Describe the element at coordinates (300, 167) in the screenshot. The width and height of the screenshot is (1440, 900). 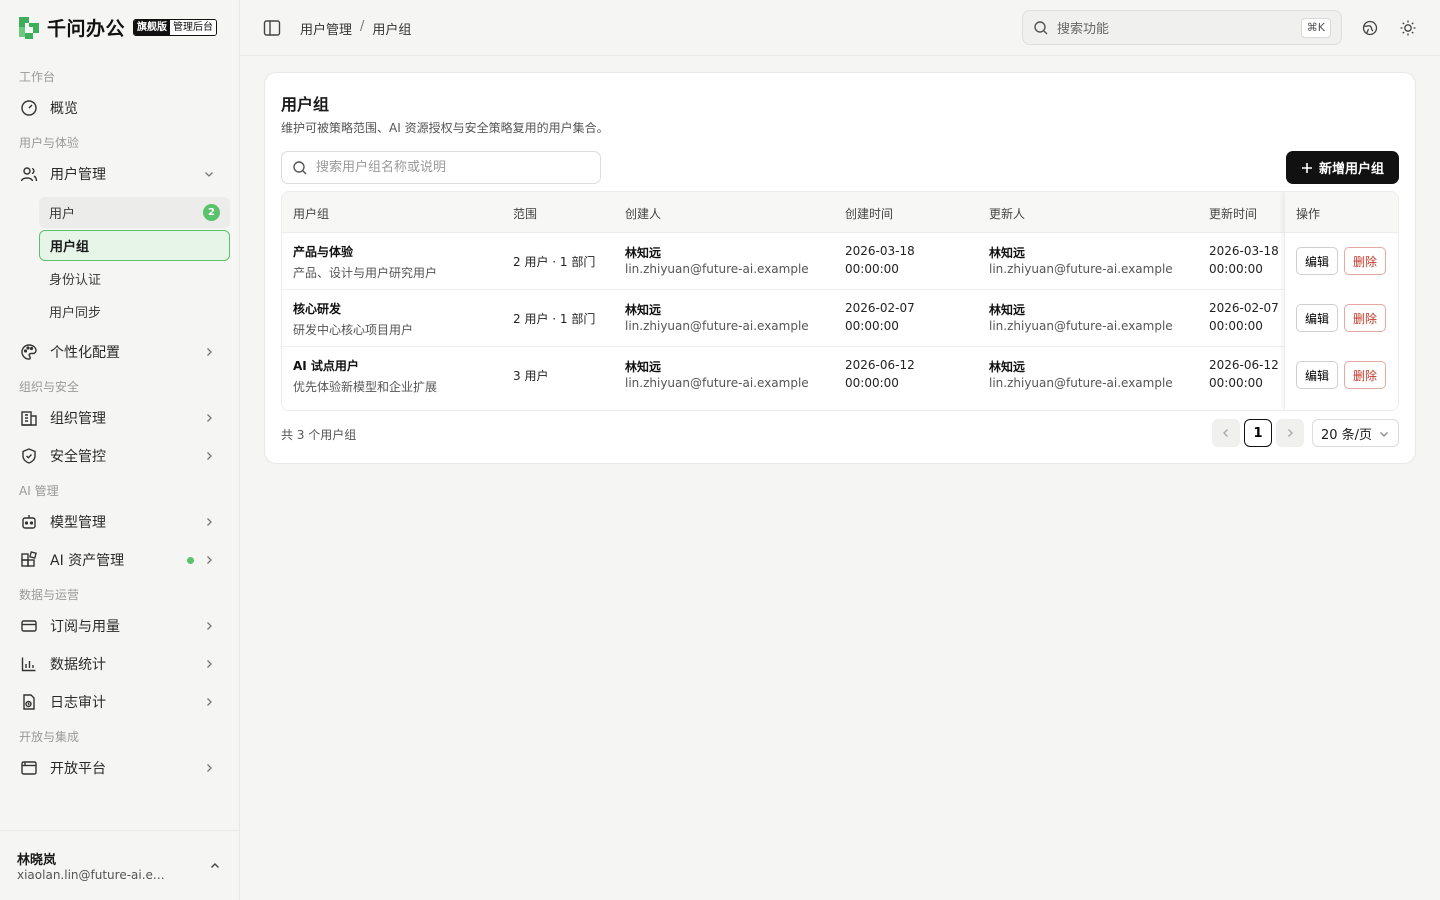
I see `search-icon` at that location.